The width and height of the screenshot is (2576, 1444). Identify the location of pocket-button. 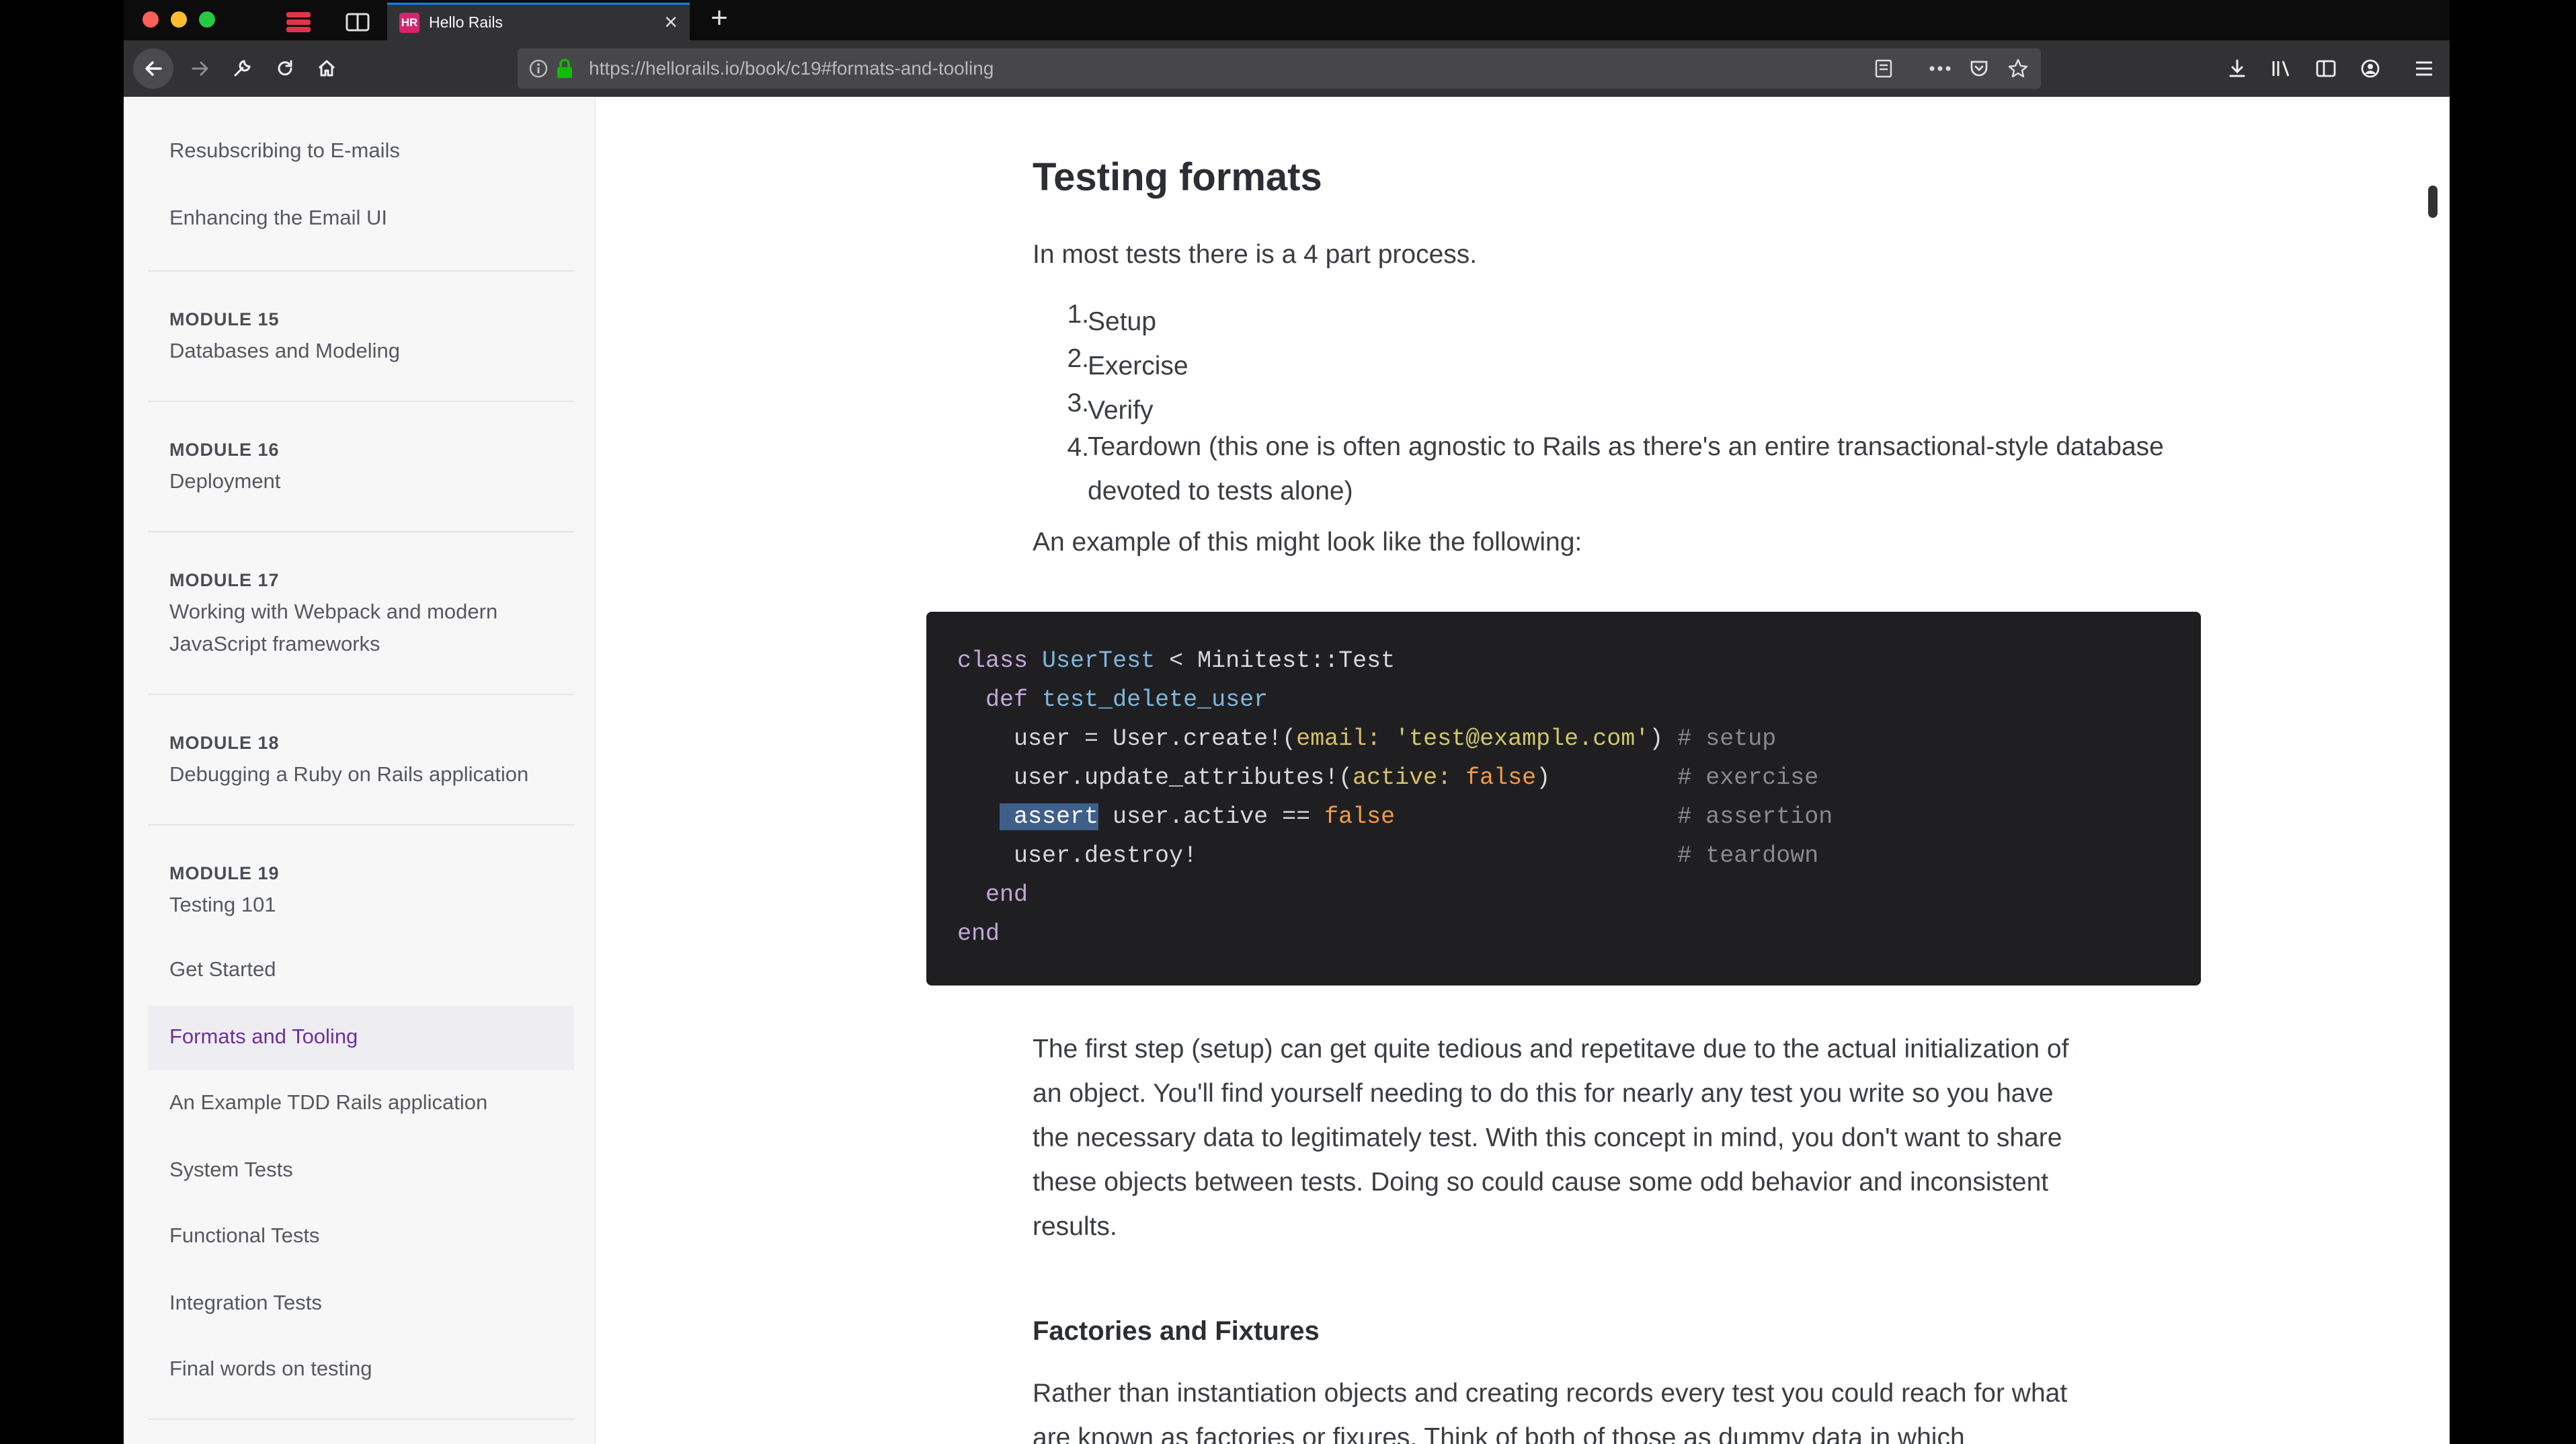
(1979, 68).